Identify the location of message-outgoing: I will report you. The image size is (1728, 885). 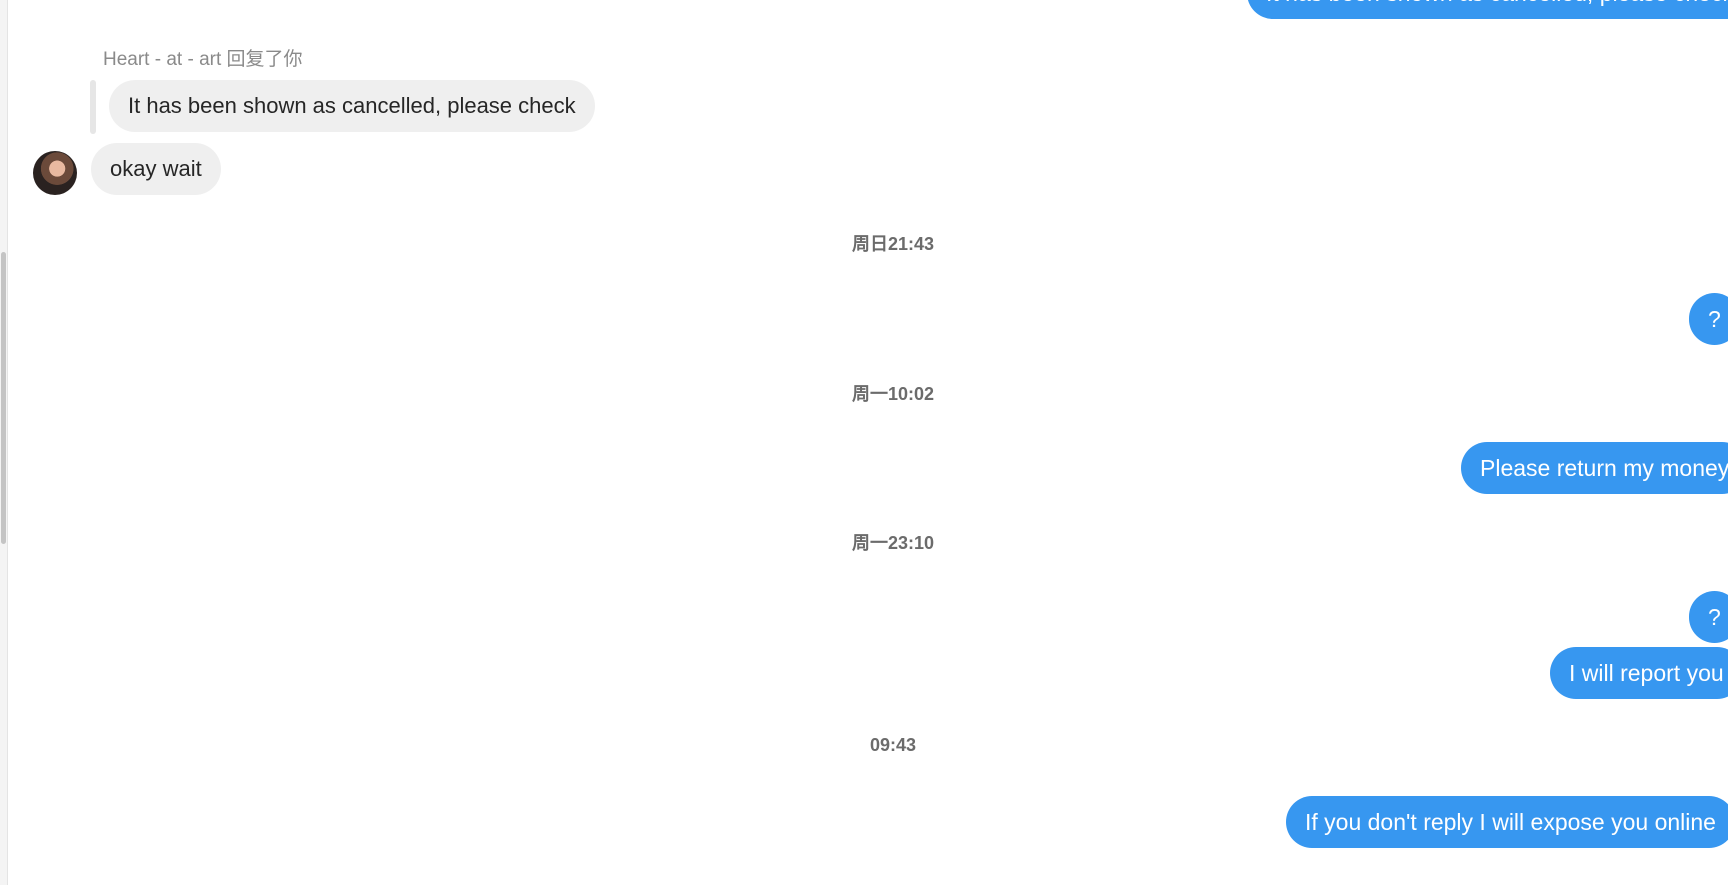
(1639, 673).